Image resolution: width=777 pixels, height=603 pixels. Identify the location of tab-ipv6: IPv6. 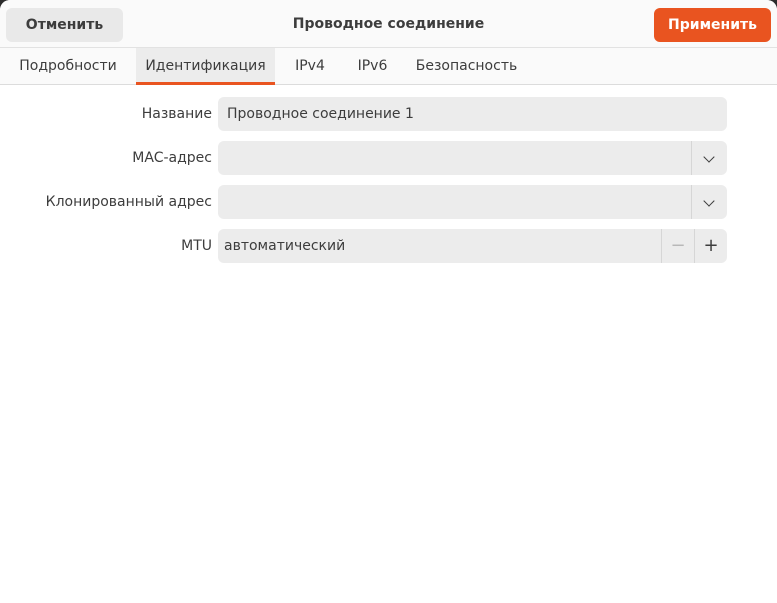
(372, 66).